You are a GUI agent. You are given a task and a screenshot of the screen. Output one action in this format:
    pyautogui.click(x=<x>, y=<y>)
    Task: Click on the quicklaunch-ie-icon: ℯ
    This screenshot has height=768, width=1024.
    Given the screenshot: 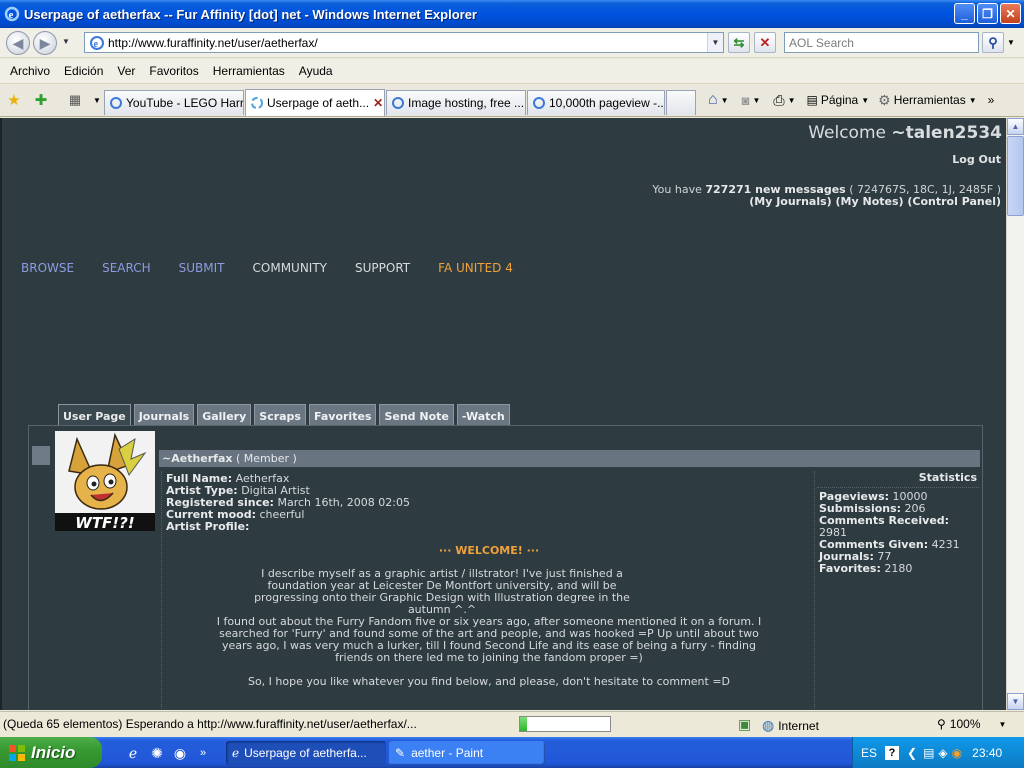 What is the action you would take?
    pyautogui.click(x=133, y=753)
    